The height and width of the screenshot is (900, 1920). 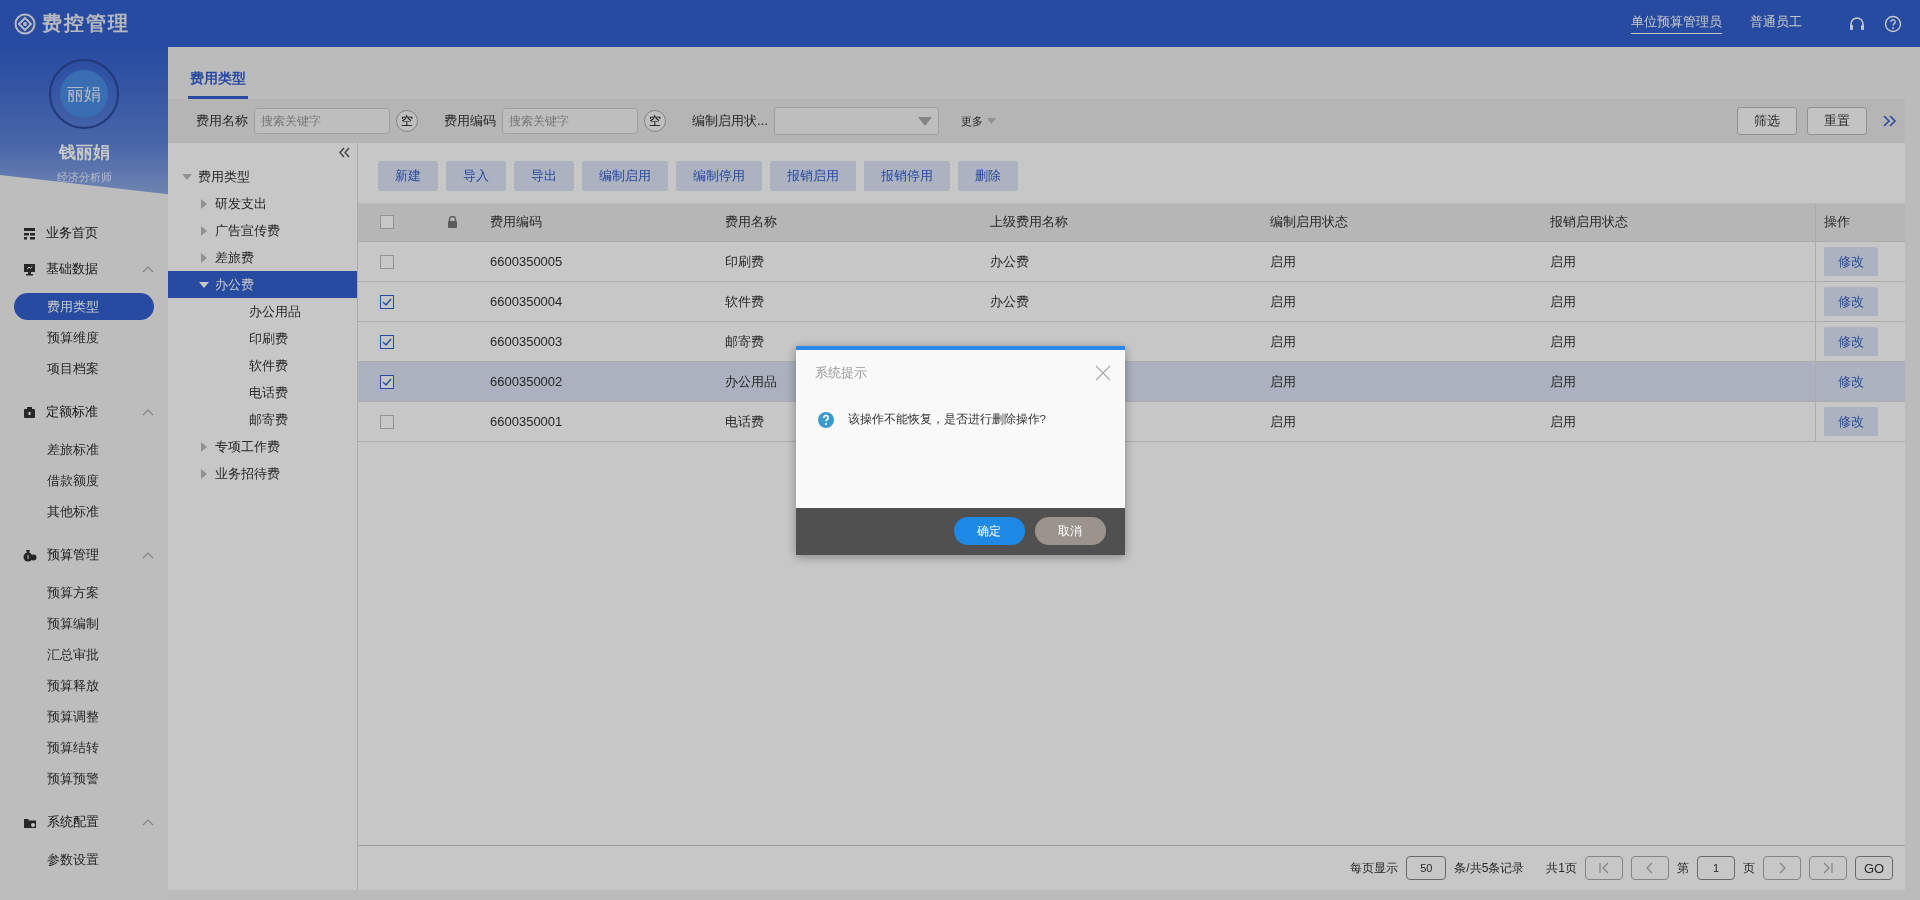 What do you see at coordinates (1716, 868) in the screenshot?
I see `page-number-field: 1` at bounding box center [1716, 868].